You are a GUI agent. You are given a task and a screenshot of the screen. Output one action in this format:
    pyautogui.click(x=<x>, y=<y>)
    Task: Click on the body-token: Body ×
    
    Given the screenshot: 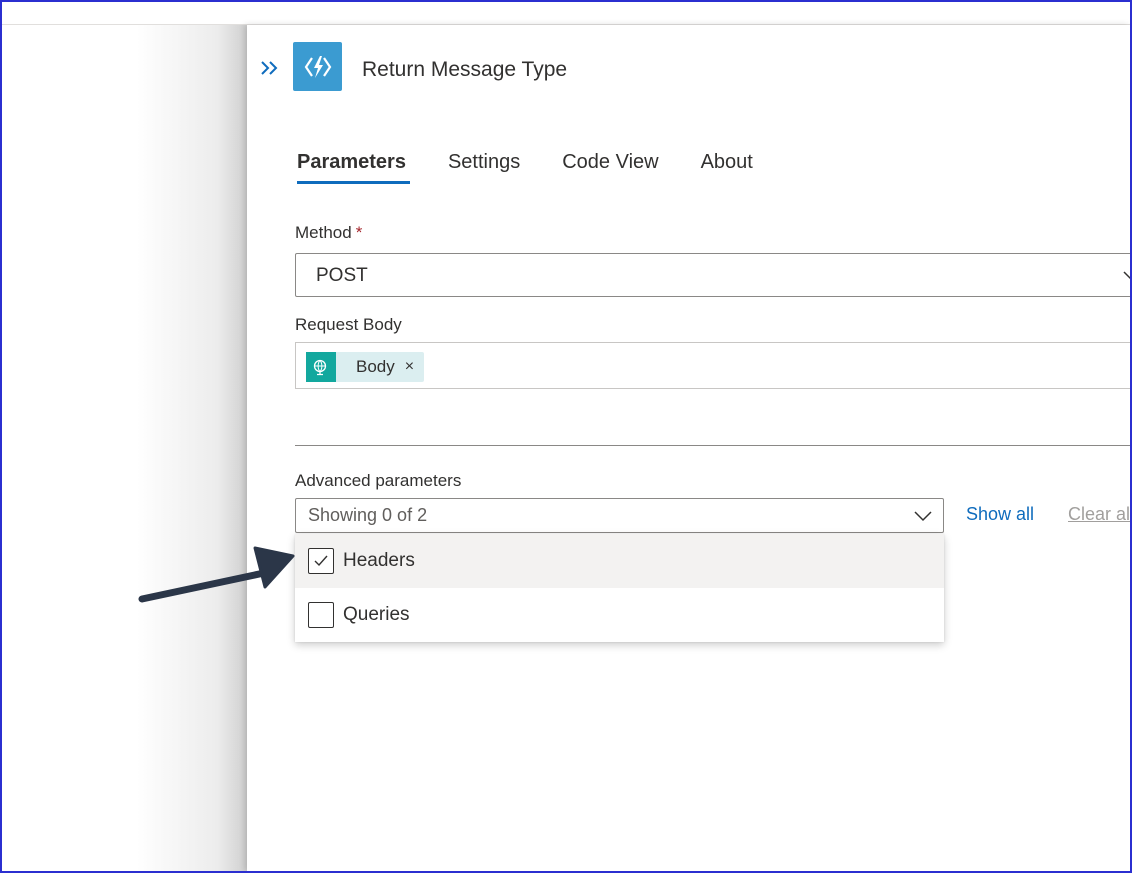 What is the action you would take?
    pyautogui.click(x=365, y=367)
    